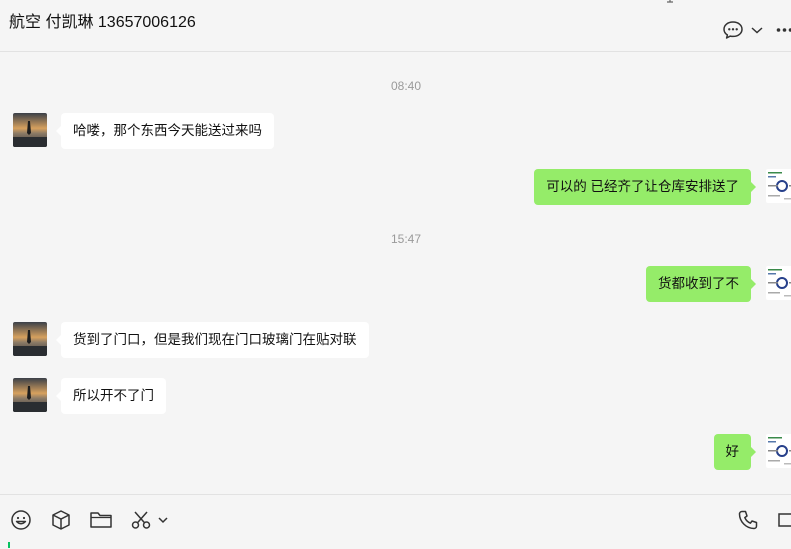 The image size is (791, 549). I want to click on video-icon, so click(784, 520).